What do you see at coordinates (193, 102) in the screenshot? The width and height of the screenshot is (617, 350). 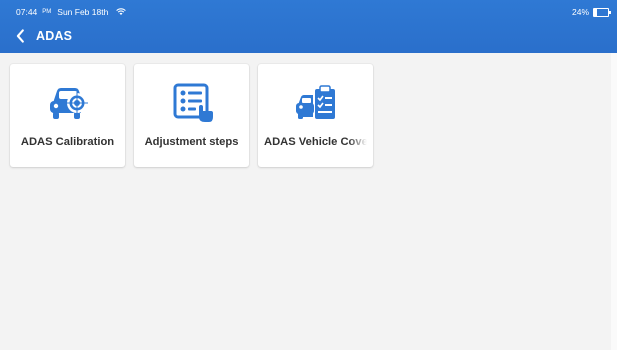 I see `checklist-icon` at bounding box center [193, 102].